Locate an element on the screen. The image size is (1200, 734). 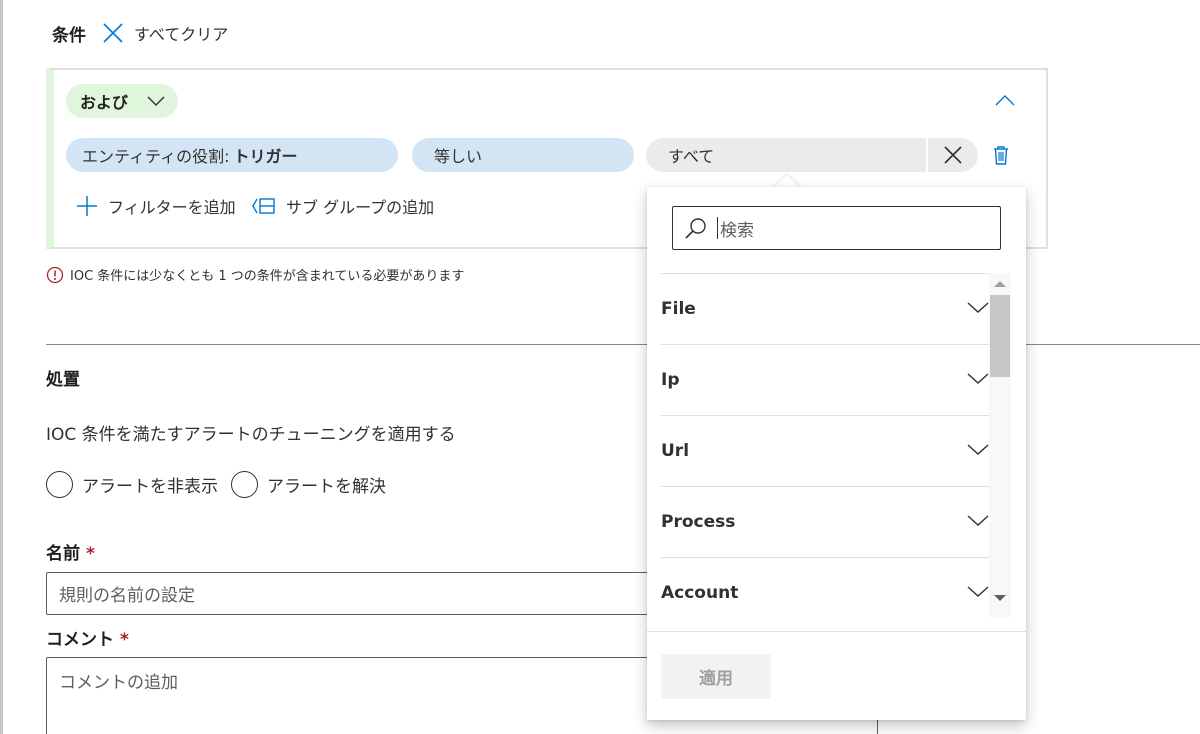
dropdown-search-input: 検索 is located at coordinates (836, 228).